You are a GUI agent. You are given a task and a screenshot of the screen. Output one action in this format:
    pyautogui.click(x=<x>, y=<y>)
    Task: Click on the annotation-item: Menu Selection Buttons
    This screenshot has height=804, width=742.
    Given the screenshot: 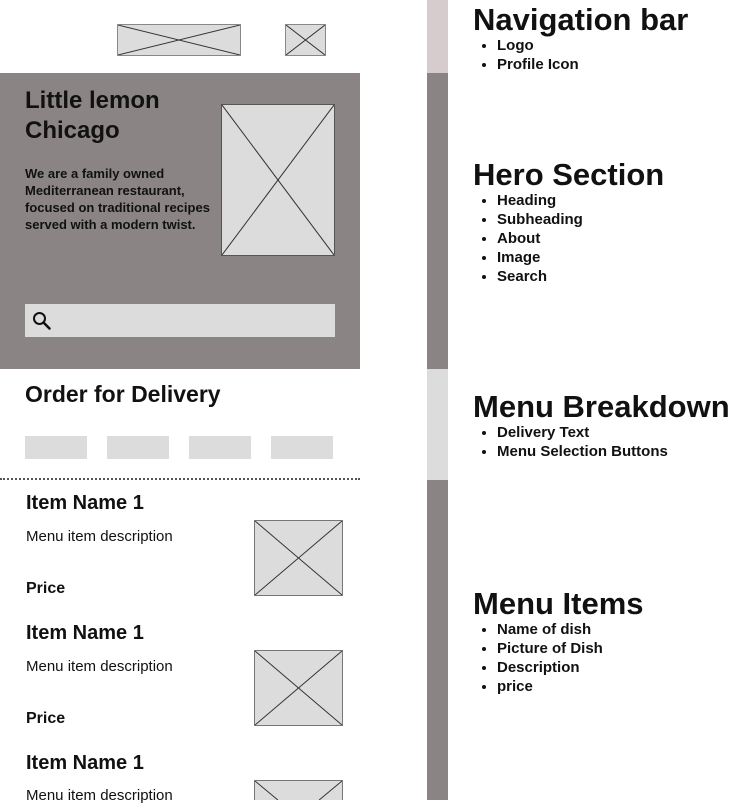 What is the action you would take?
    pyautogui.click(x=582, y=451)
    